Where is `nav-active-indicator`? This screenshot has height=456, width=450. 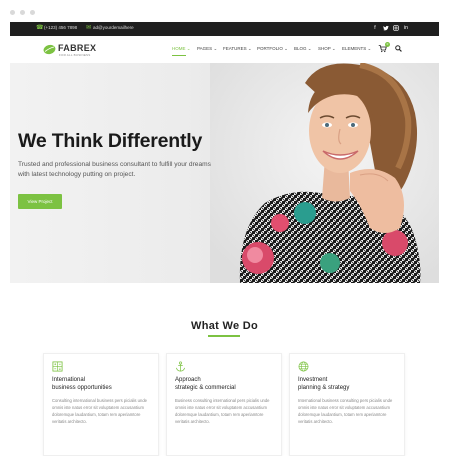
nav-active-indicator is located at coordinates (179, 55).